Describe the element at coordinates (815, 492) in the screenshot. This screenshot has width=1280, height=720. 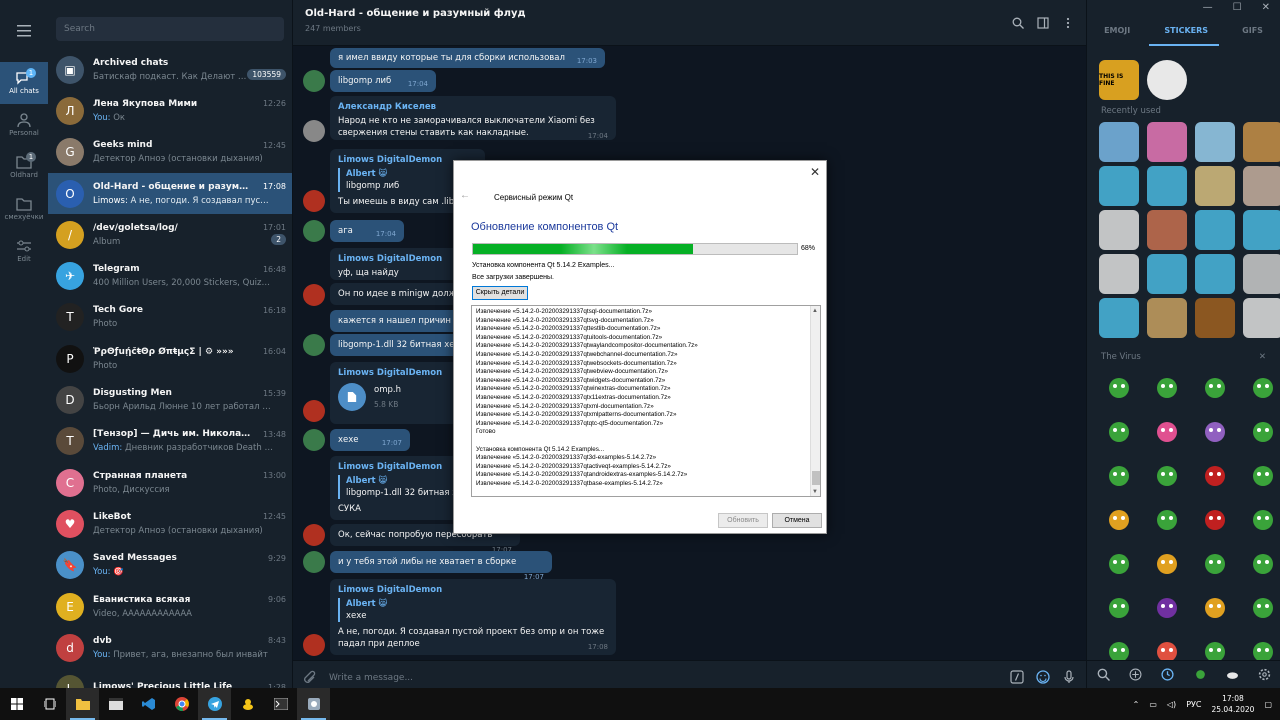
I see `scroll-down-icon: ▼` at that location.